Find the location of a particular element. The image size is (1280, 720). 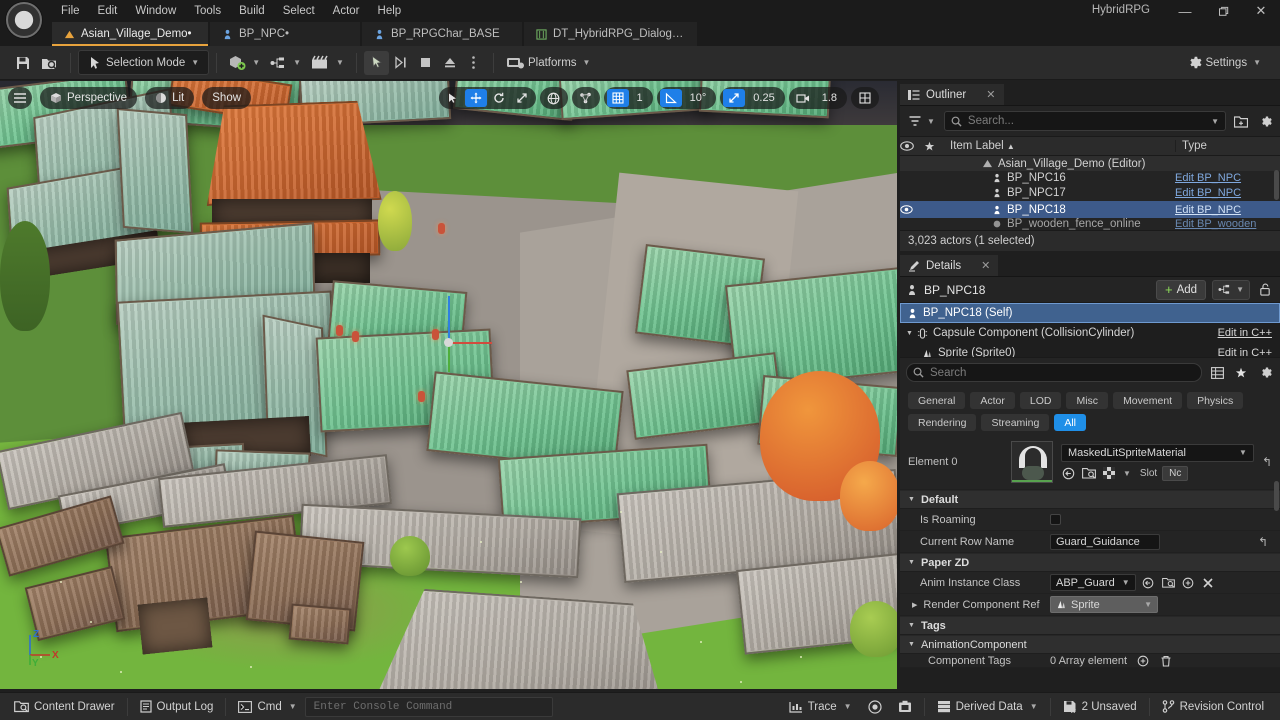

angle-snap-icon is located at coordinates (670, 98).